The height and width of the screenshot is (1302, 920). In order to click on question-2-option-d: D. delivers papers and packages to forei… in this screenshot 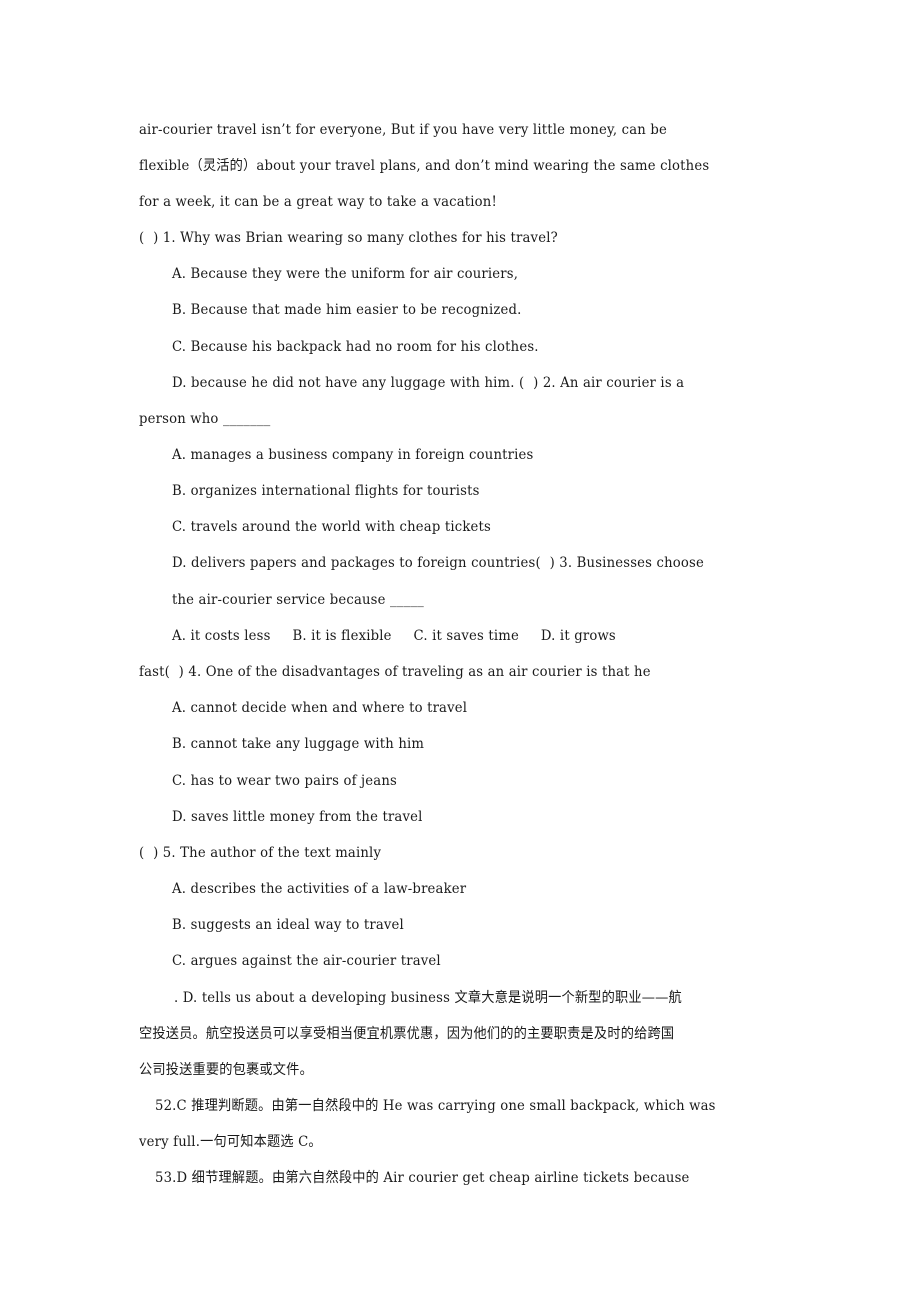, I will do `click(438, 563)`.